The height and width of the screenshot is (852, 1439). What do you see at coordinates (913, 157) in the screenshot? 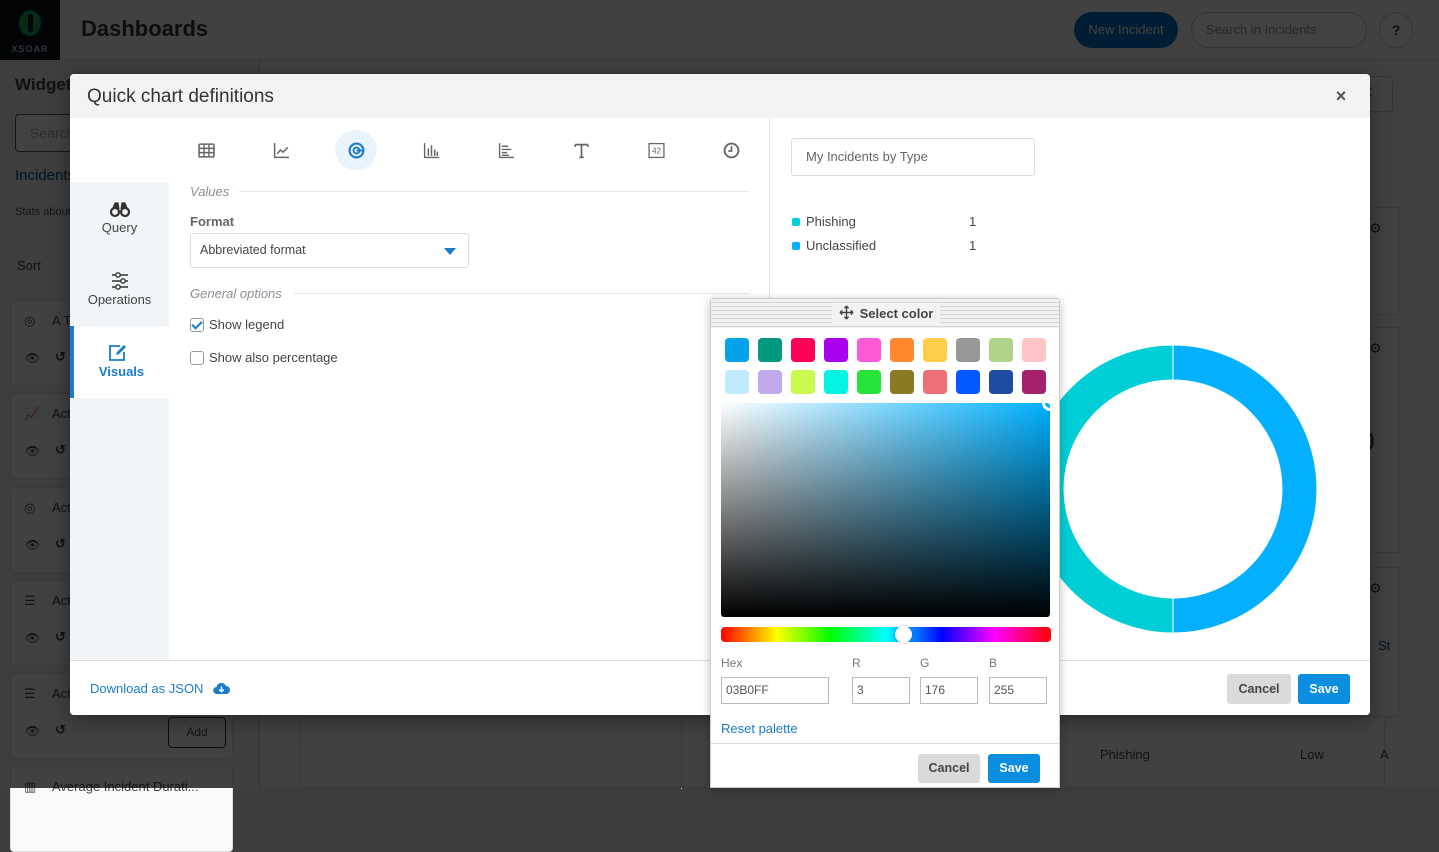
I see `widget-title-input: My Incidents by Type` at bounding box center [913, 157].